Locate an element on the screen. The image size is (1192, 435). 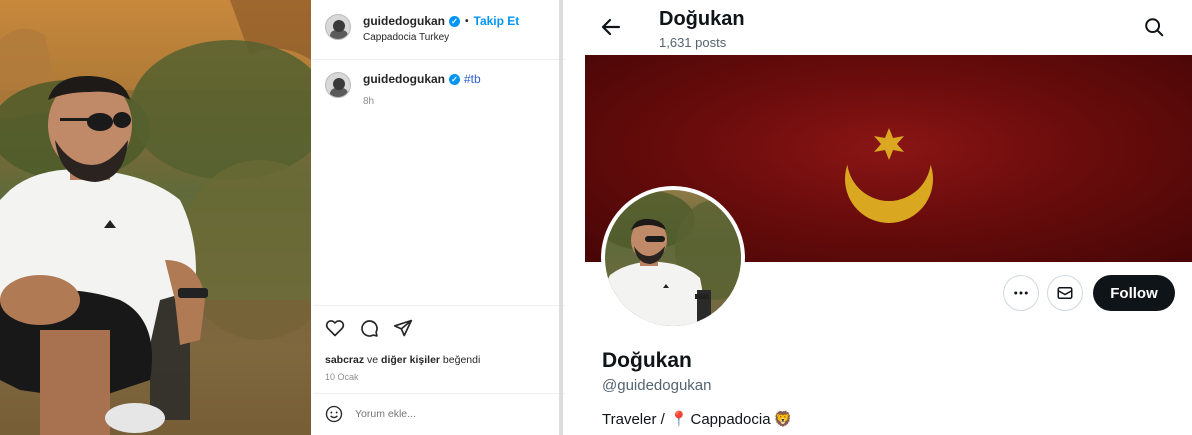
emoji-icon is located at coordinates (334, 414).